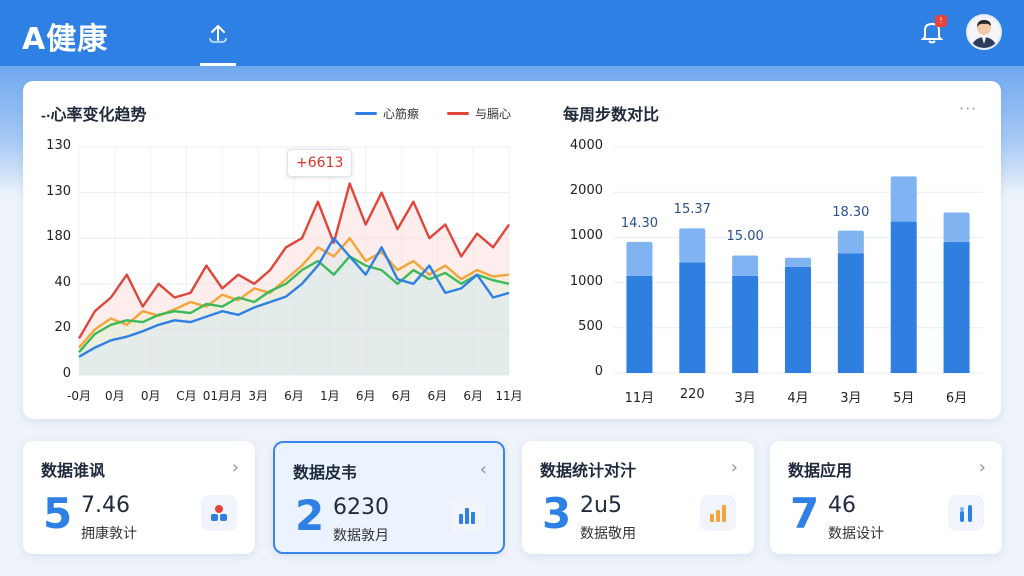 The image size is (1024, 576). I want to click on line-y-tick-label: 0, so click(66, 373).